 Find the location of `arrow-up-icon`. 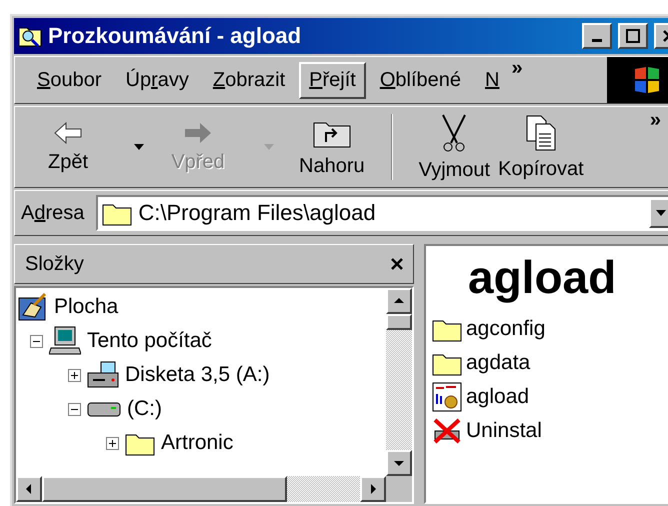

arrow-up-icon is located at coordinates (399, 301).